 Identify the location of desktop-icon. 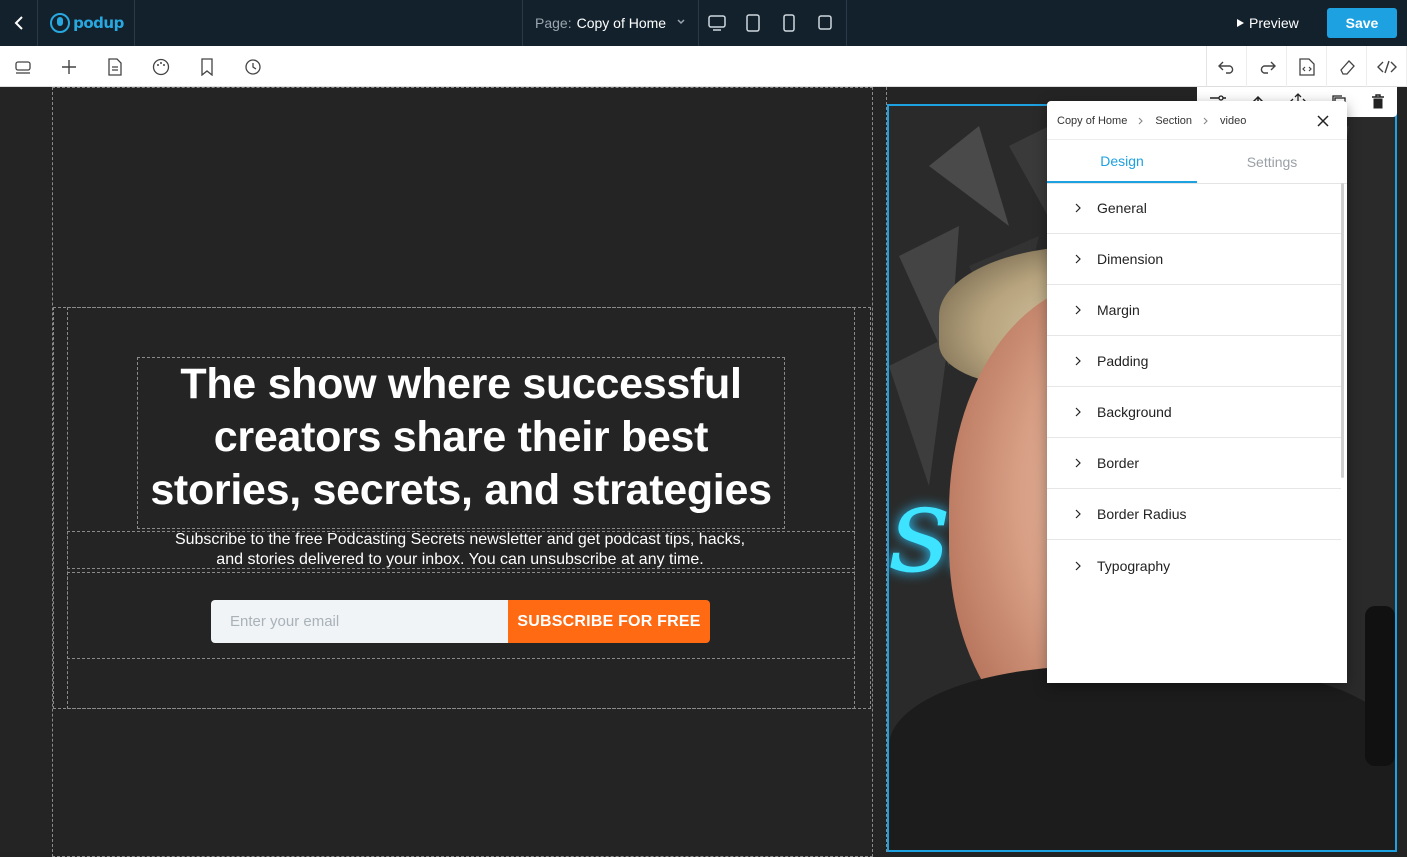
(717, 23).